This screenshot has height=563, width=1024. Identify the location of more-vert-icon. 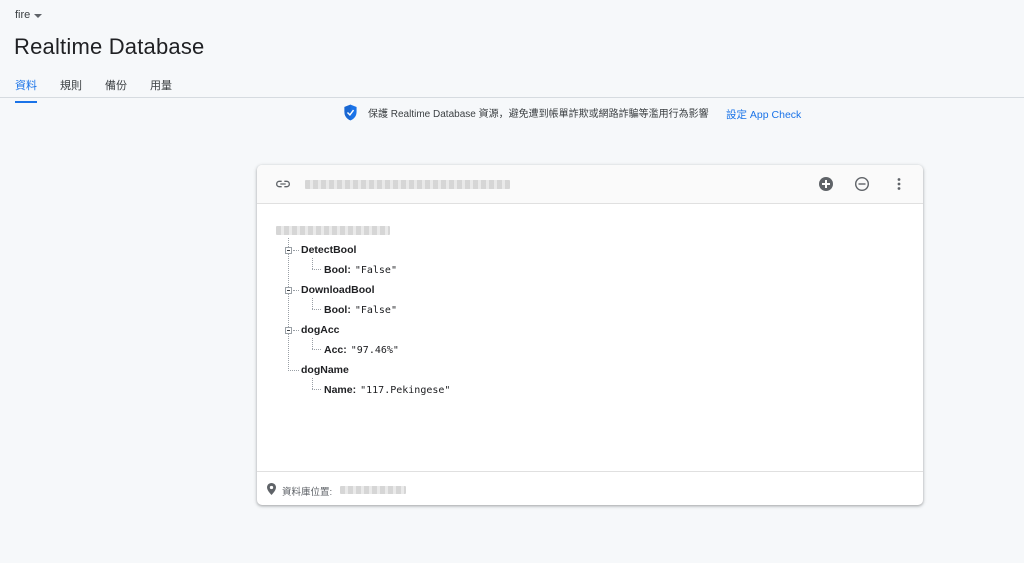
(899, 184).